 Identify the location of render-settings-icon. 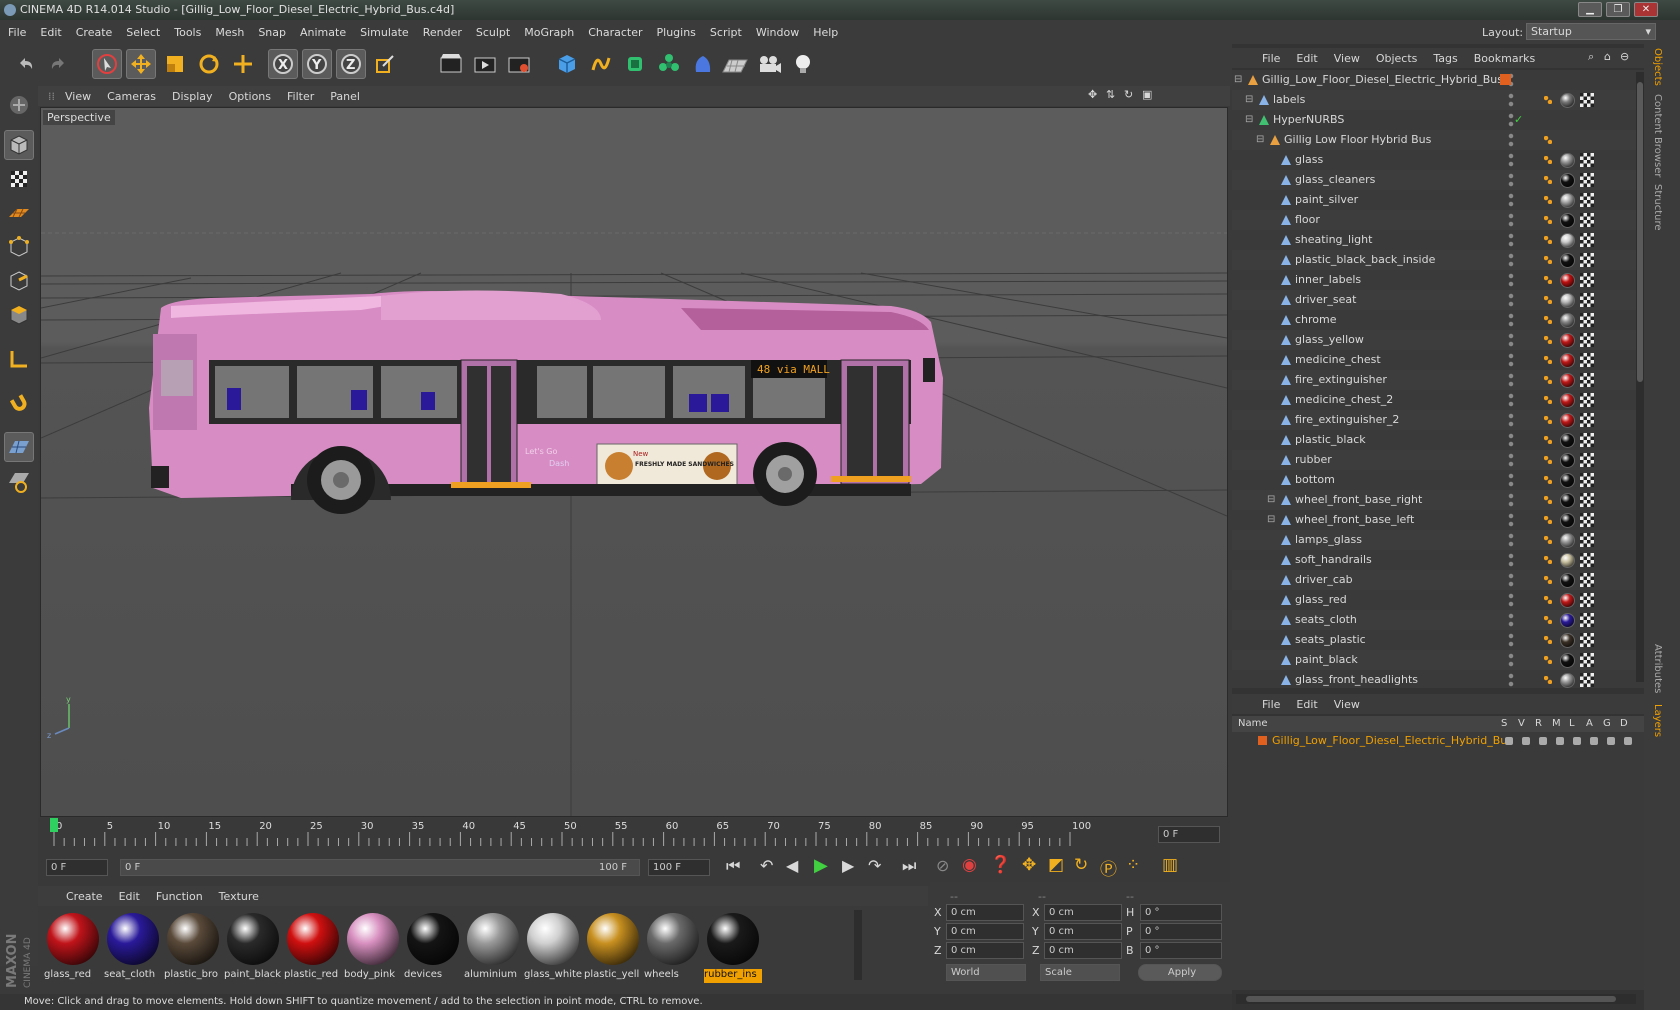
(519, 64).